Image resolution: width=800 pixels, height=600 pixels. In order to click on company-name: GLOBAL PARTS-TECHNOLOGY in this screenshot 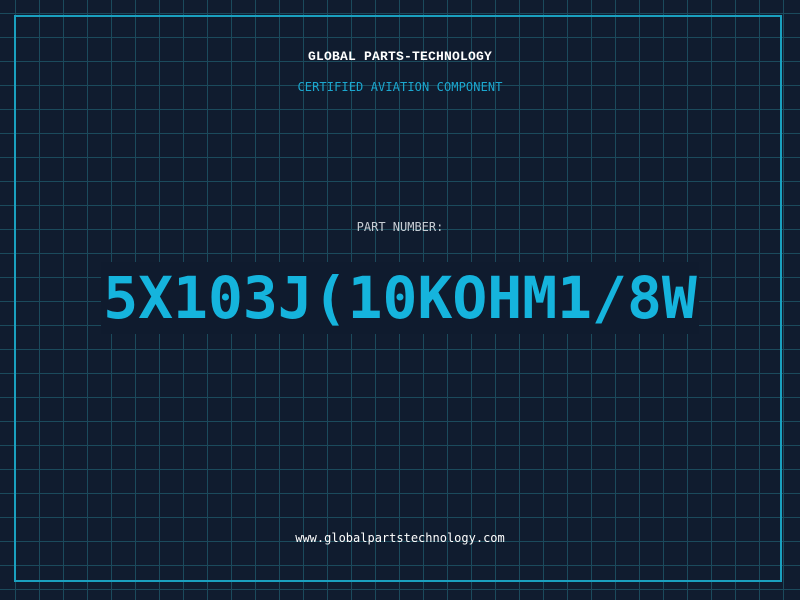, I will do `click(400, 56)`.